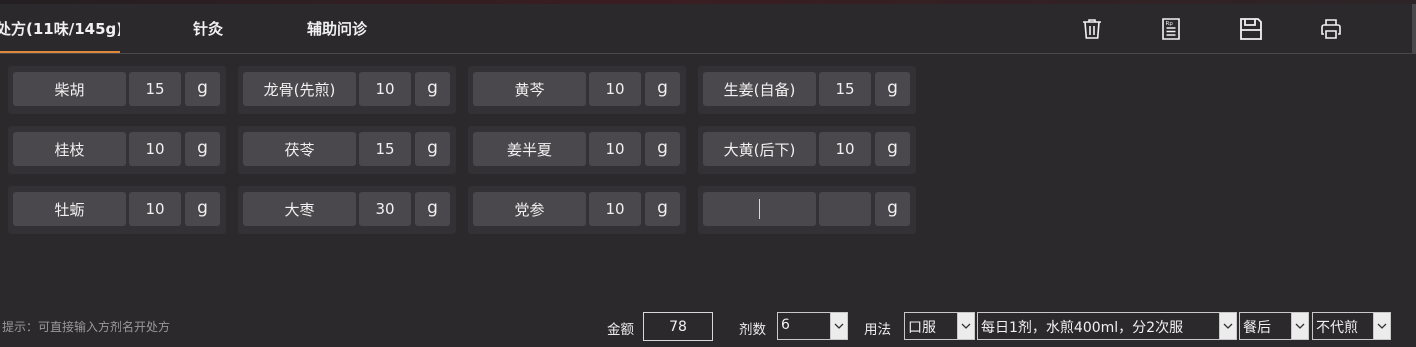 The height and width of the screenshot is (347, 1416). What do you see at coordinates (678, 326) in the screenshot?
I see `amount-field: 78` at bounding box center [678, 326].